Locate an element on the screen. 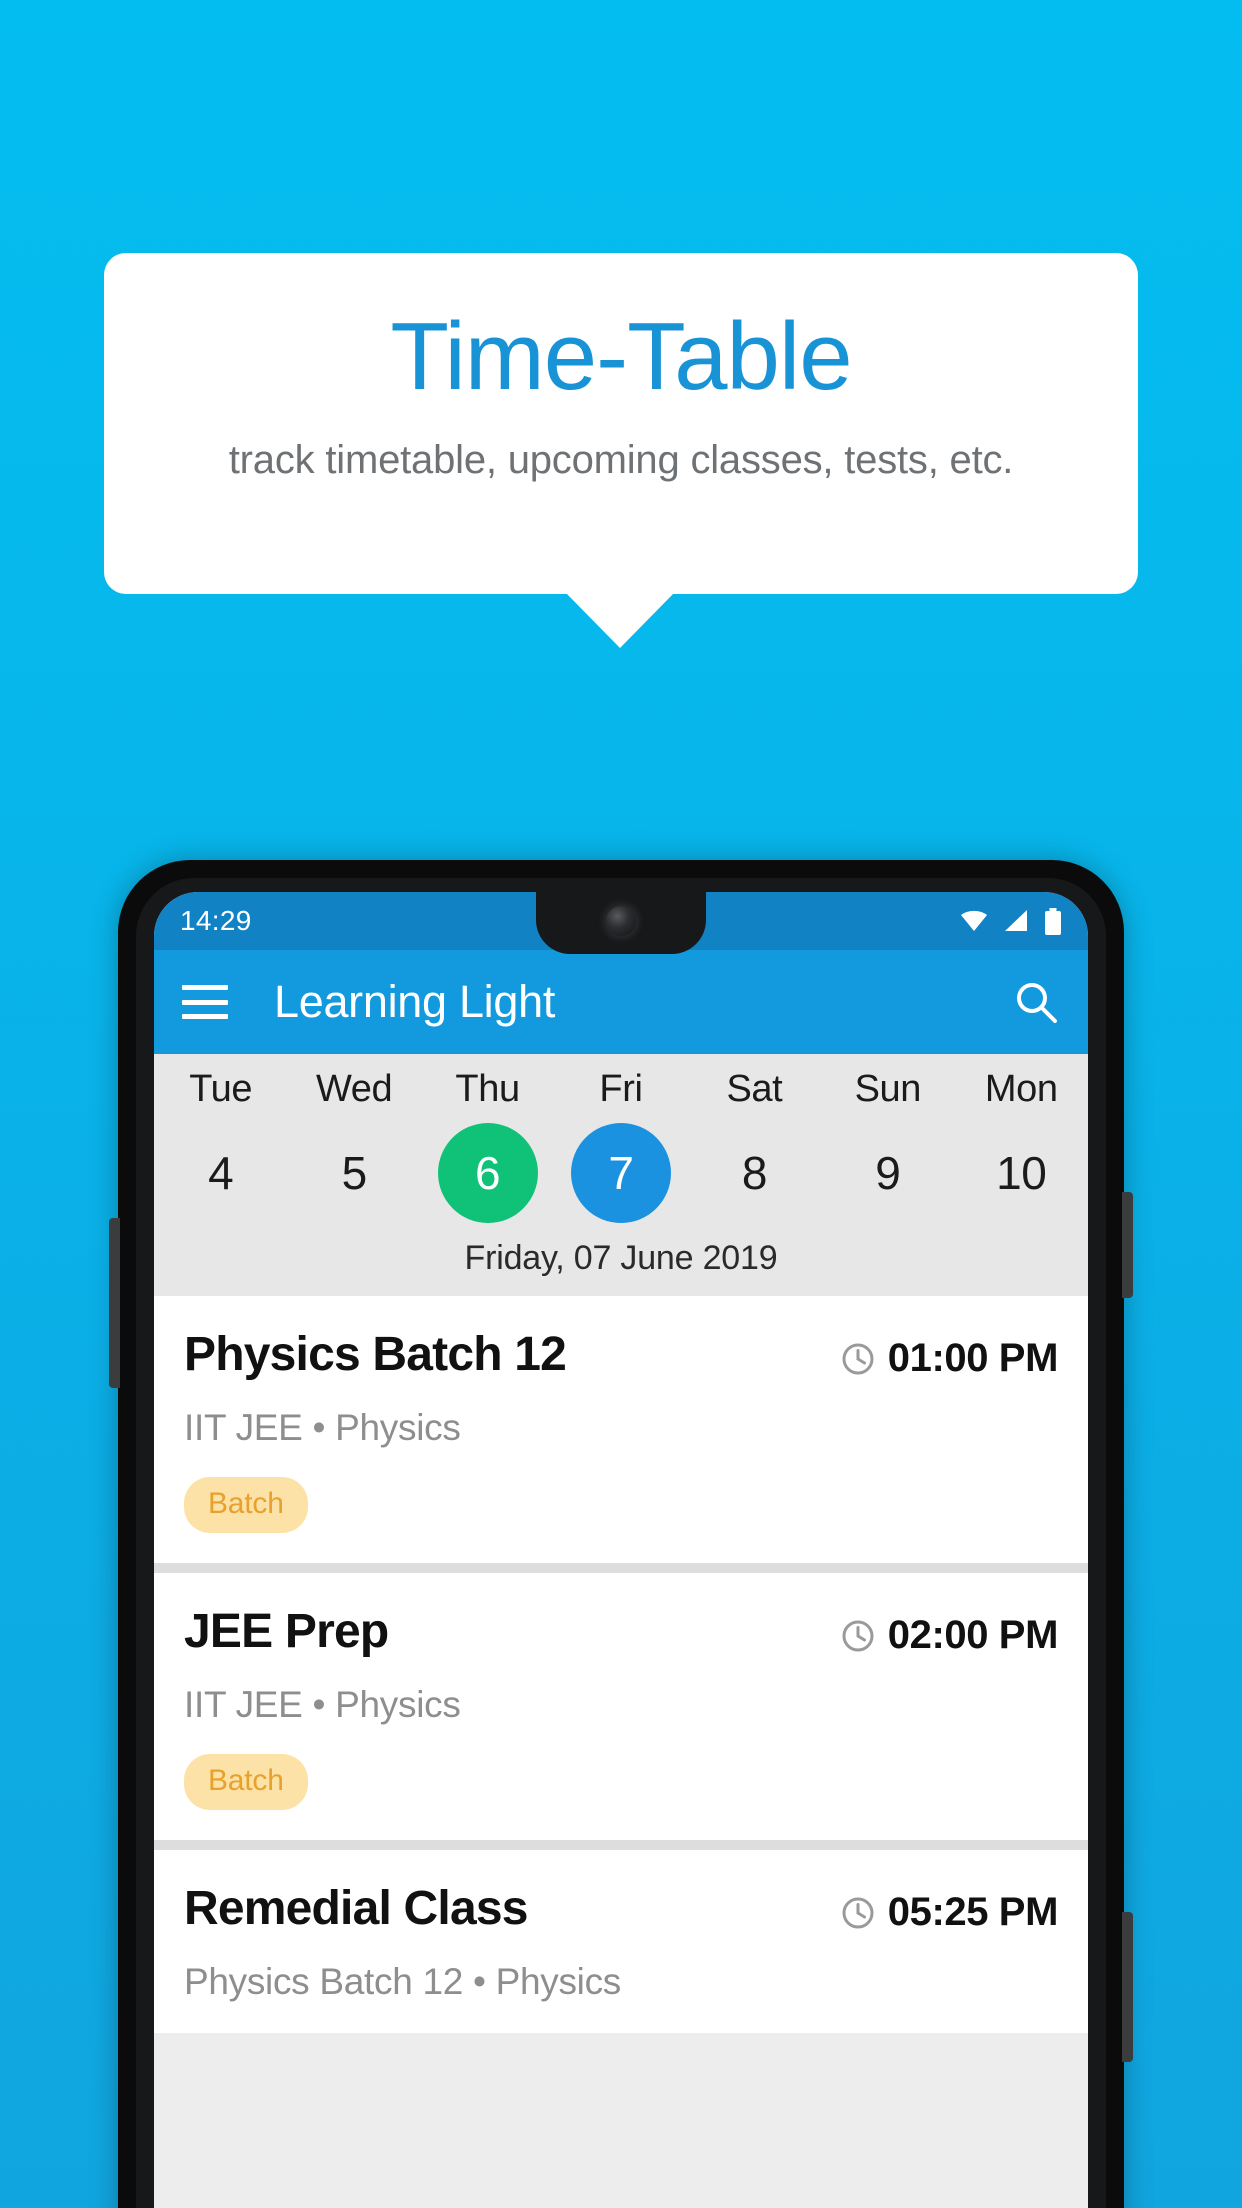  day-name-cell: Fri is located at coordinates (620, 1089).